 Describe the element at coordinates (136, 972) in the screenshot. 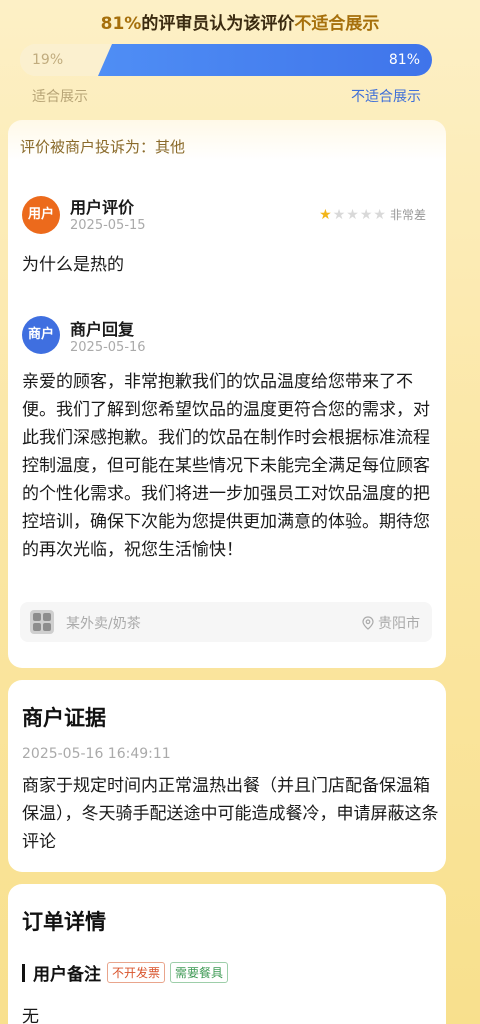

I see `tag-no-invoice: 不开发票` at that location.